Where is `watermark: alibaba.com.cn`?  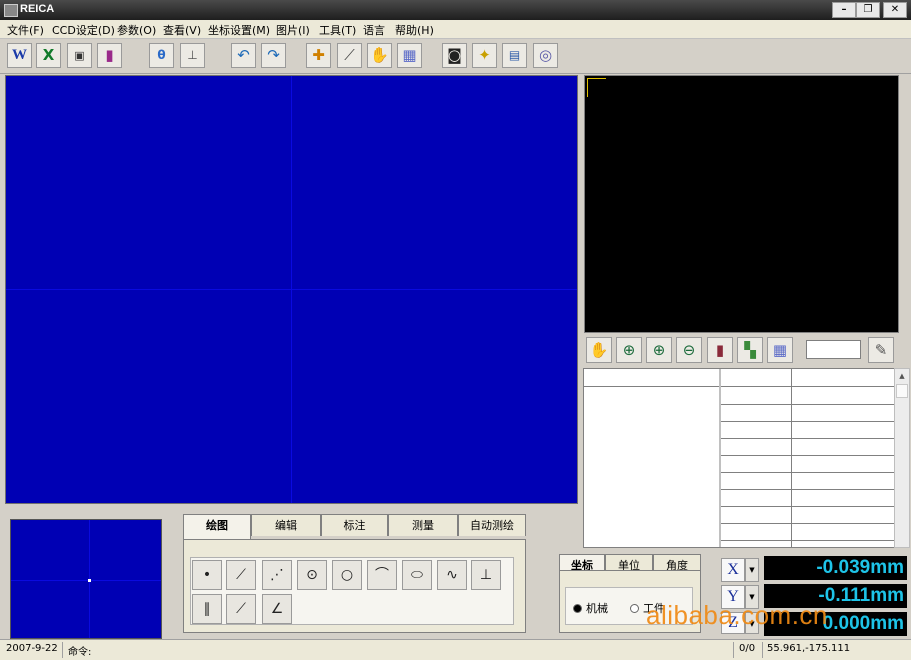
watermark: alibaba.com.cn is located at coordinates (737, 615).